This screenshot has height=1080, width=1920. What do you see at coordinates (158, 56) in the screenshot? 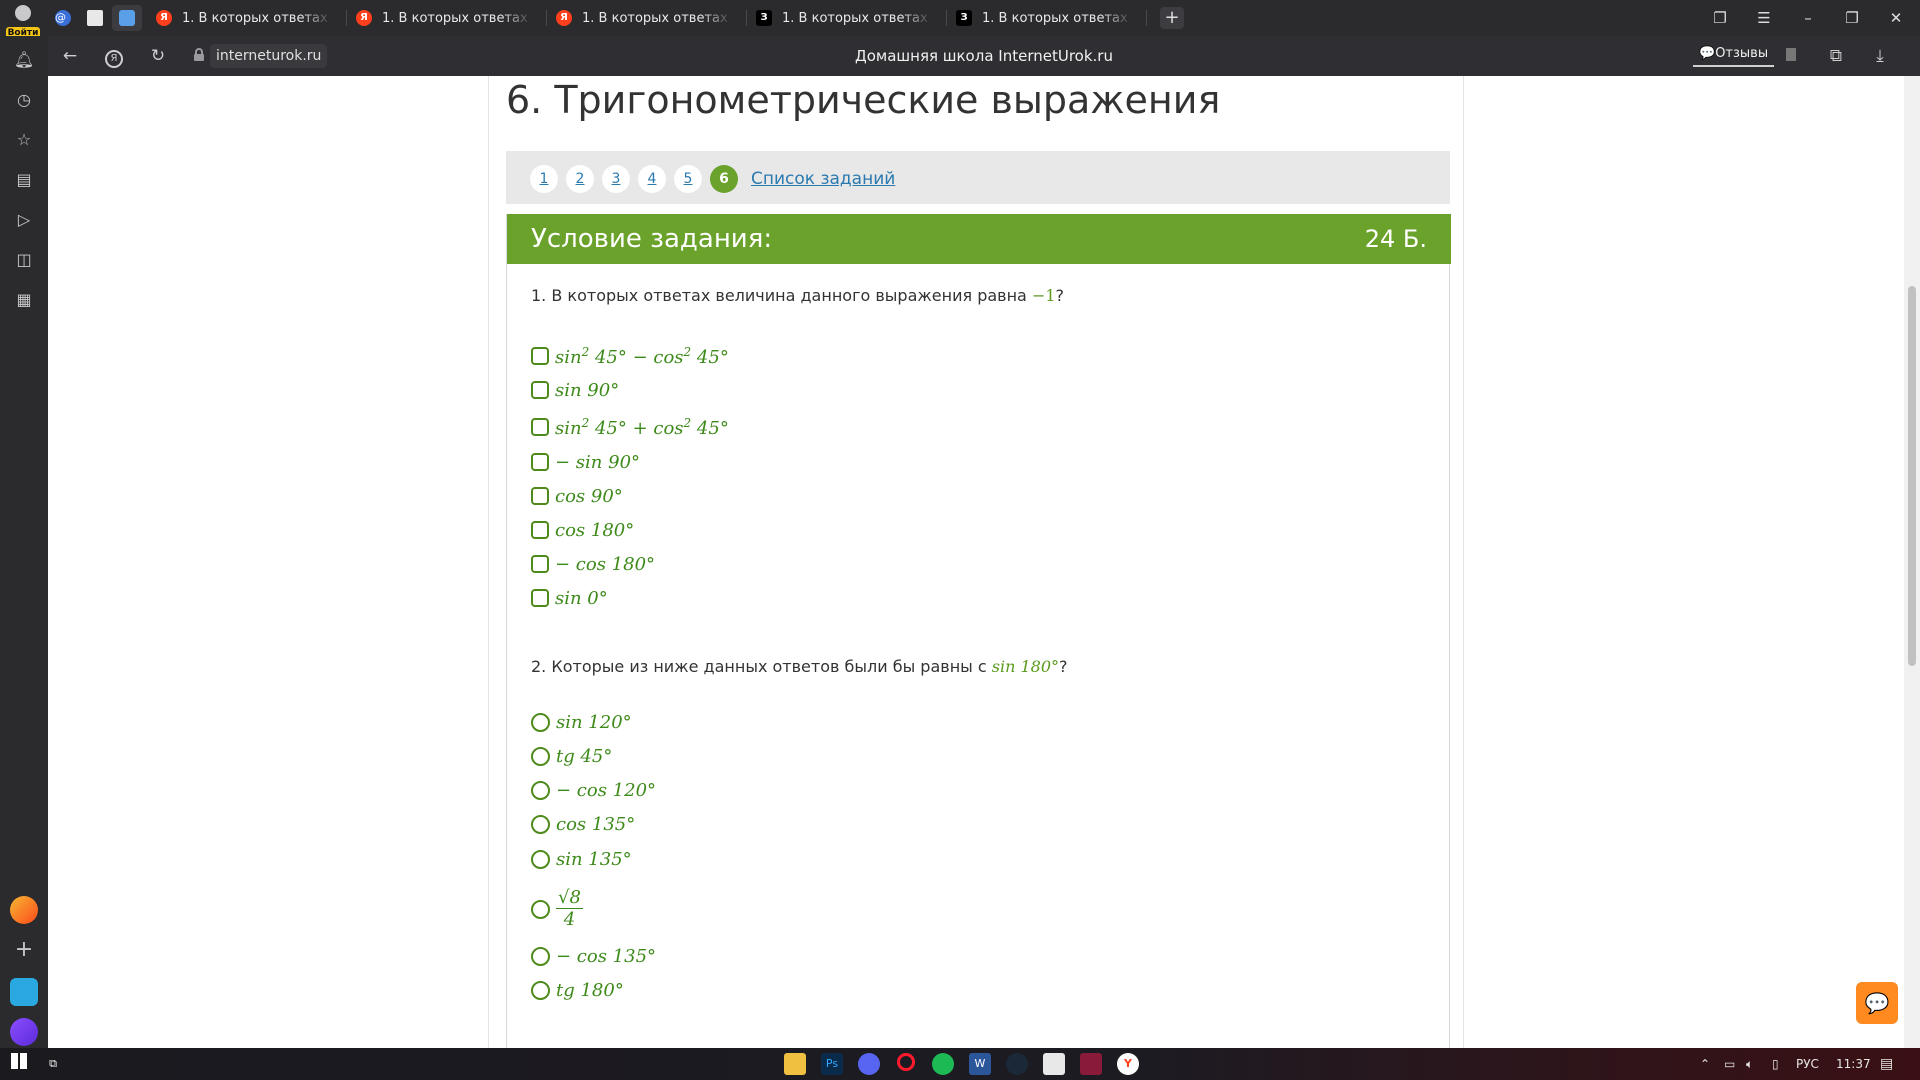
I see `reload-icon: ↻` at bounding box center [158, 56].